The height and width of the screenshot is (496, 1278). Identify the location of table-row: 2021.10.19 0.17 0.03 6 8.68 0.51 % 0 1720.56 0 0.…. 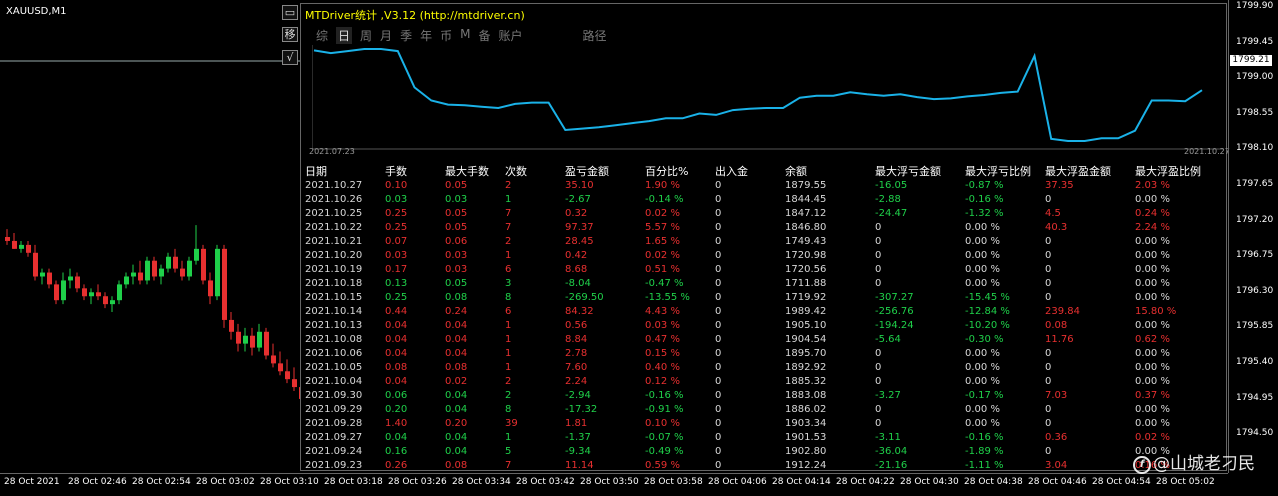
(760, 270).